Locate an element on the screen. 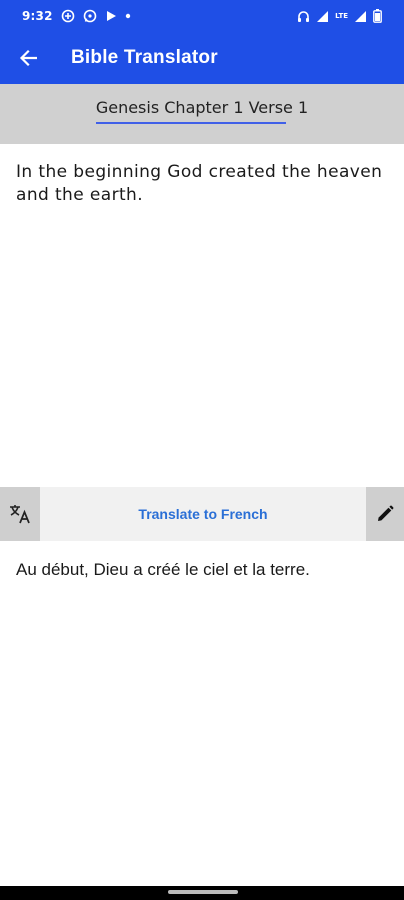 The height and width of the screenshot is (900, 404). app-title: Bible Translator is located at coordinates (144, 57).